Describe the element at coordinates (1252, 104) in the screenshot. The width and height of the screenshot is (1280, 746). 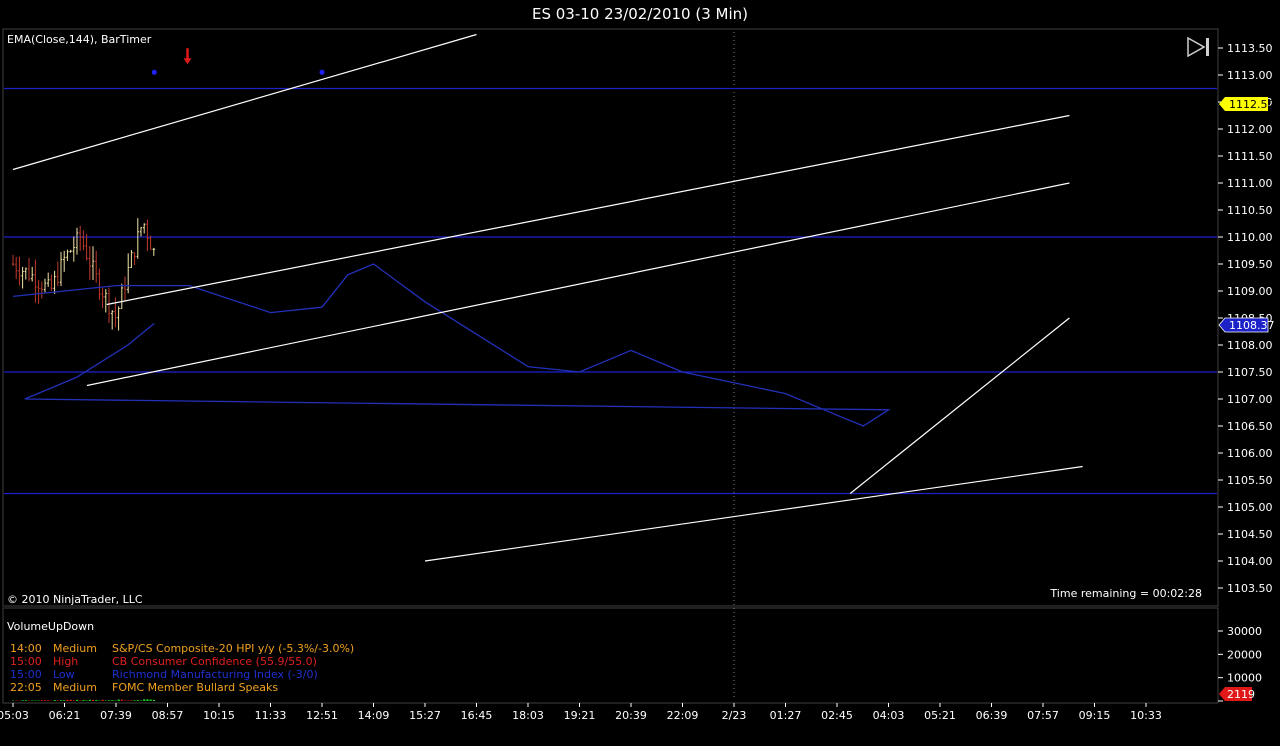
I see `last-price-text: 1112.50` at that location.